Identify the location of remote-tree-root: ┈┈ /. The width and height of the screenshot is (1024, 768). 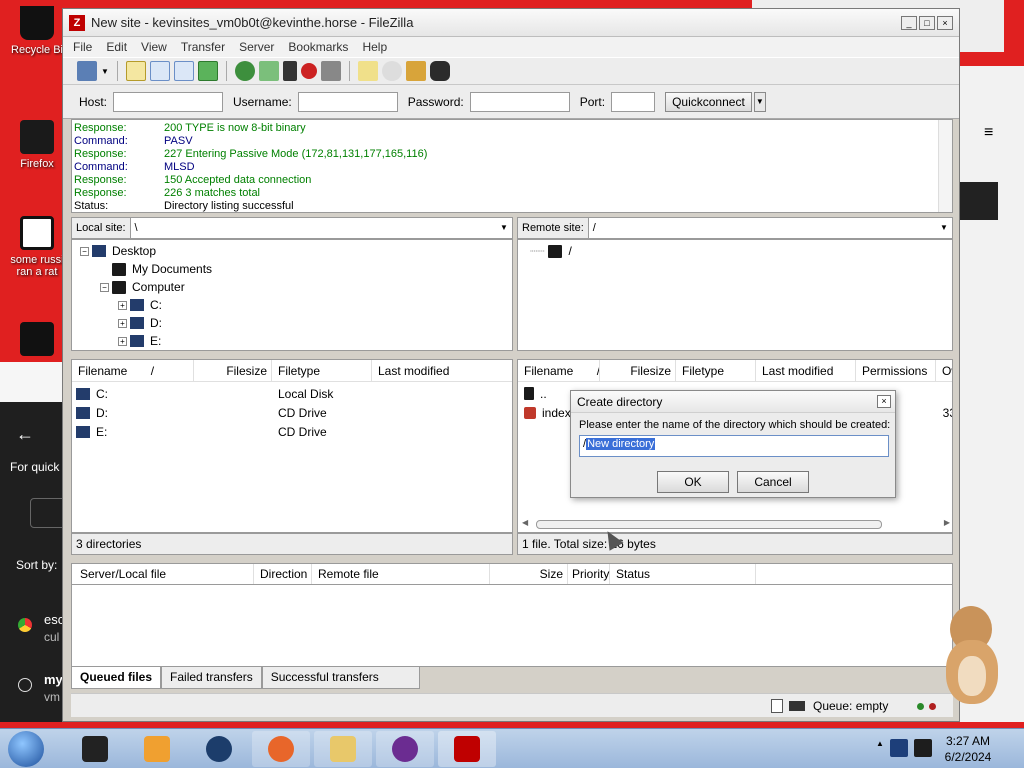
(551, 251).